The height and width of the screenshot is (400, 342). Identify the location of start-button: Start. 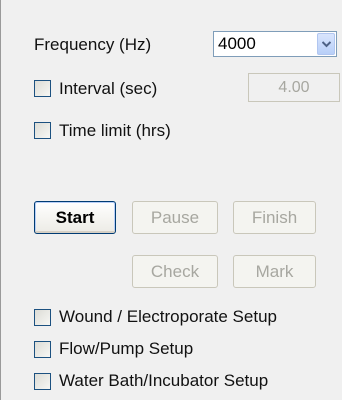
(75, 217).